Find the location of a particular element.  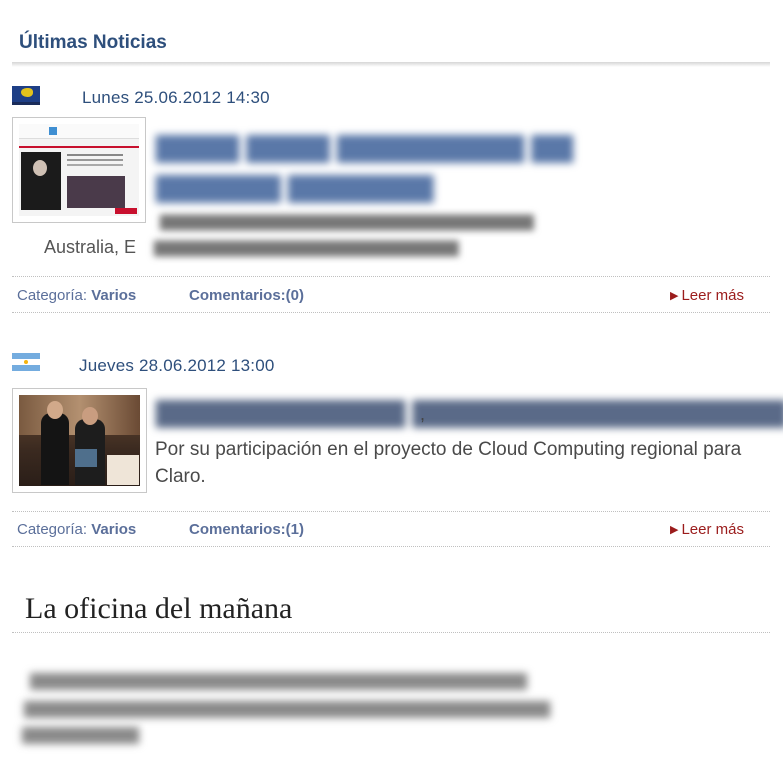

headline-comma: , is located at coordinates (423, 414).